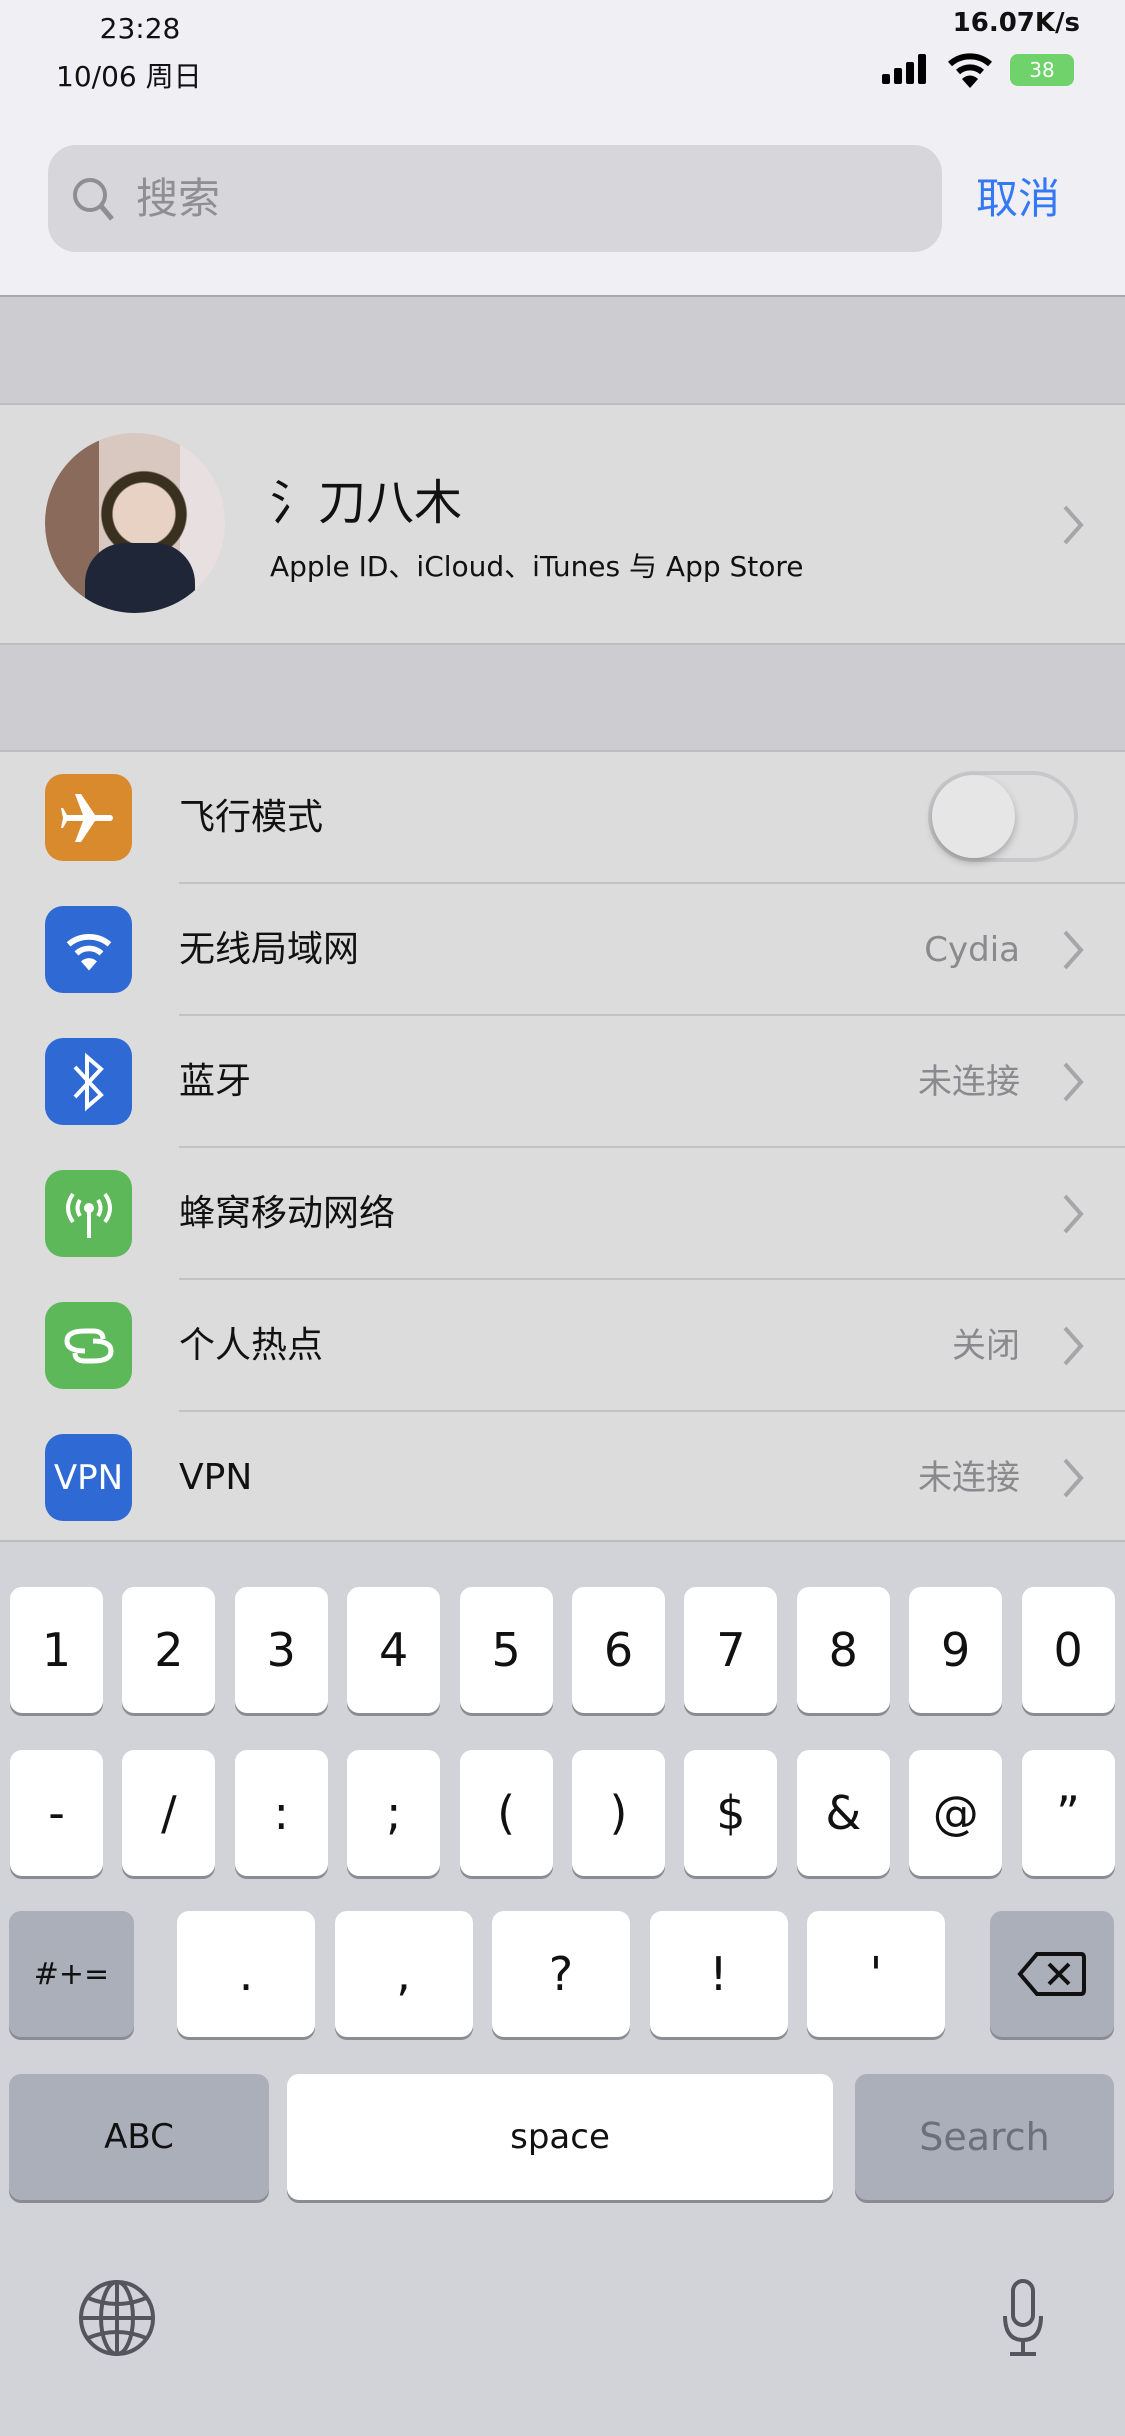 The height and width of the screenshot is (2436, 1125). I want to click on key-symbol: :, so click(281, 1813).